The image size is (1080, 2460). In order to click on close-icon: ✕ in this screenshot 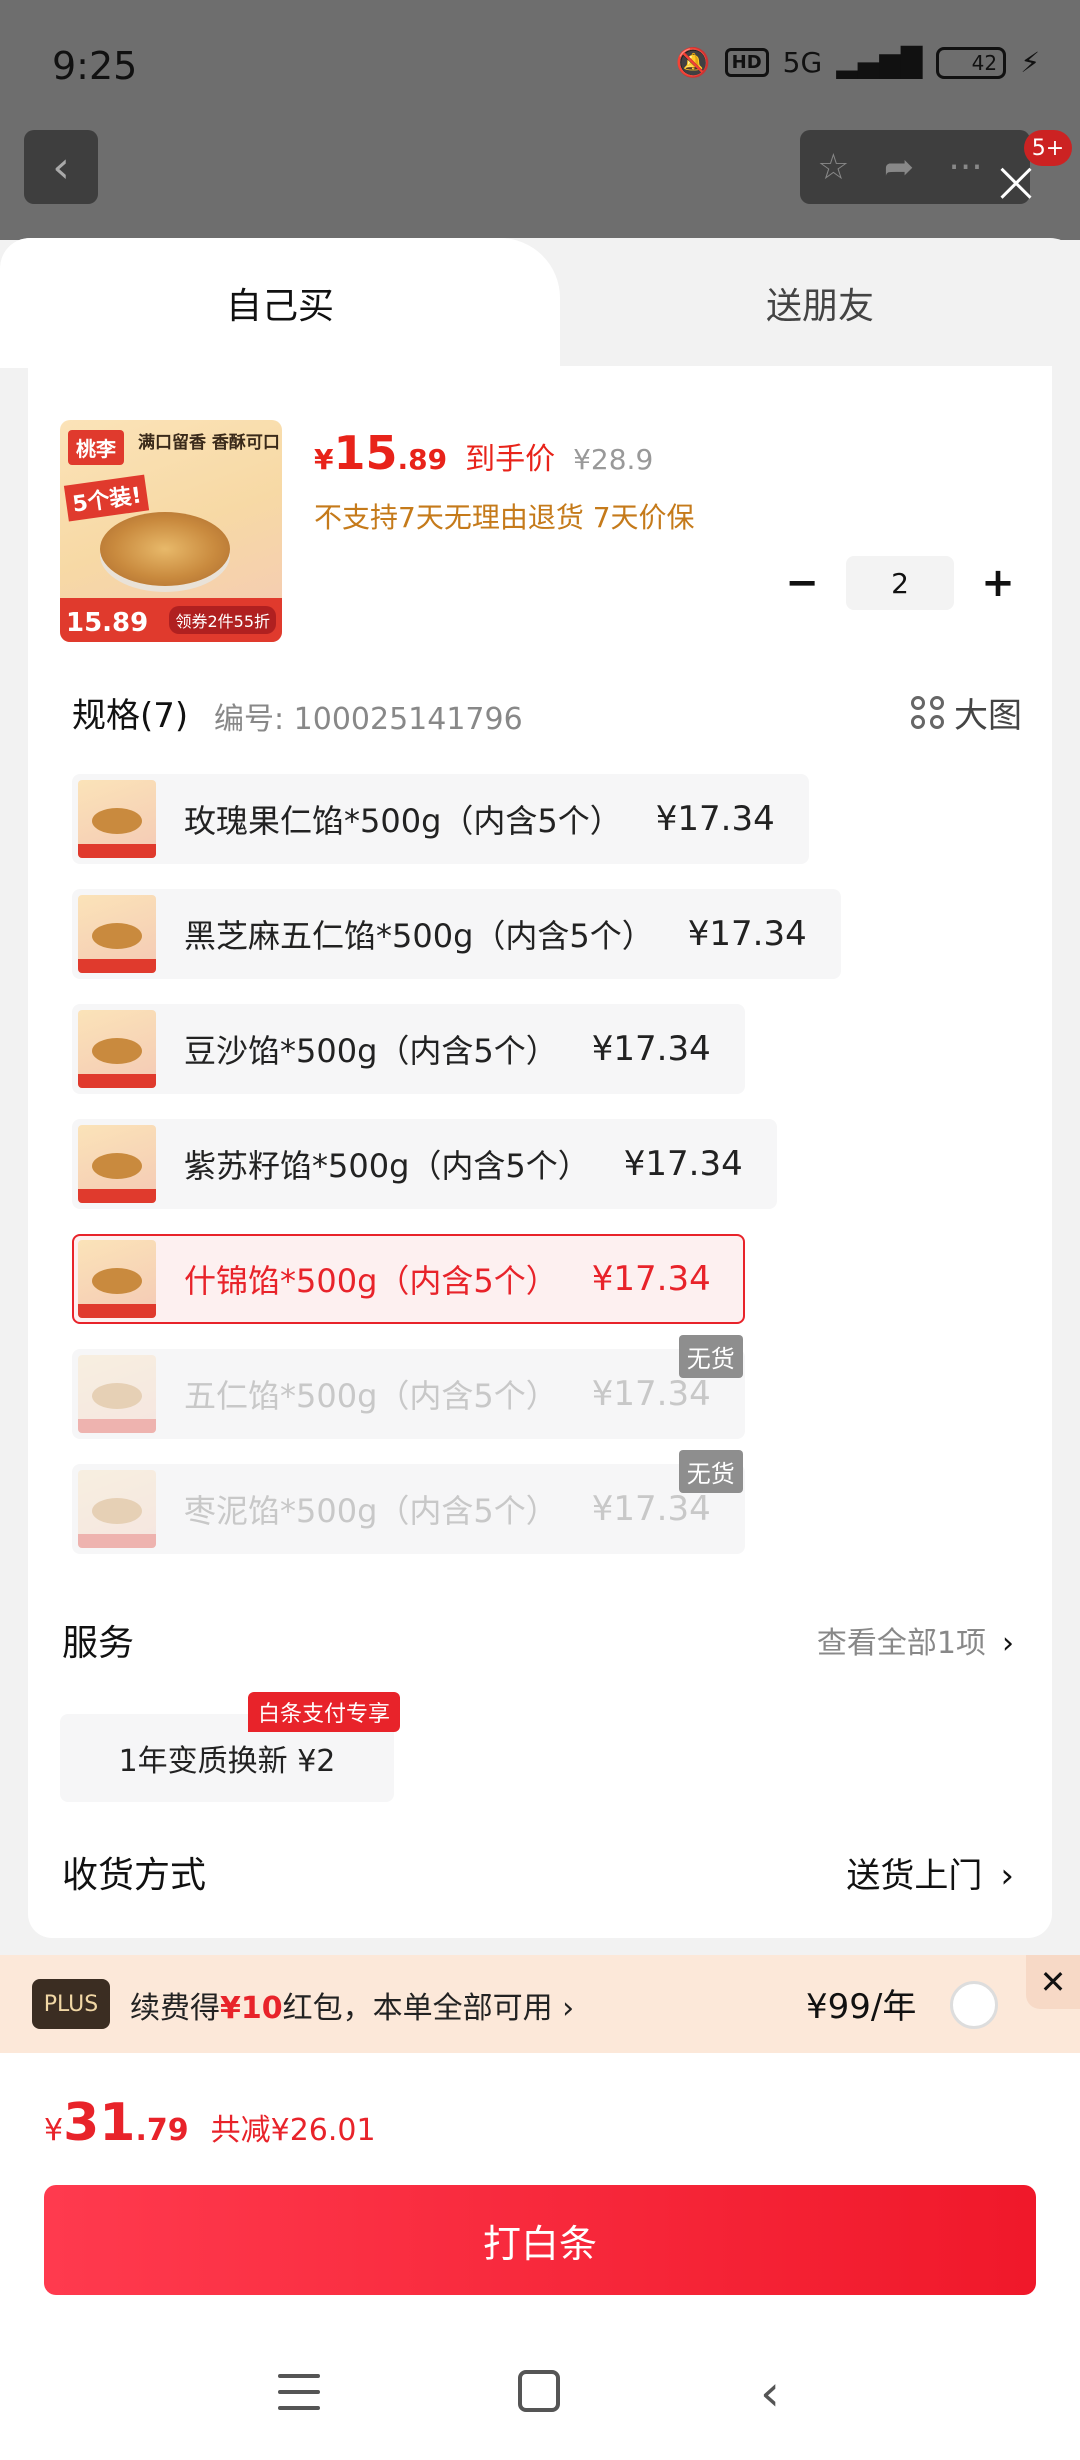, I will do `click(1053, 1982)`.